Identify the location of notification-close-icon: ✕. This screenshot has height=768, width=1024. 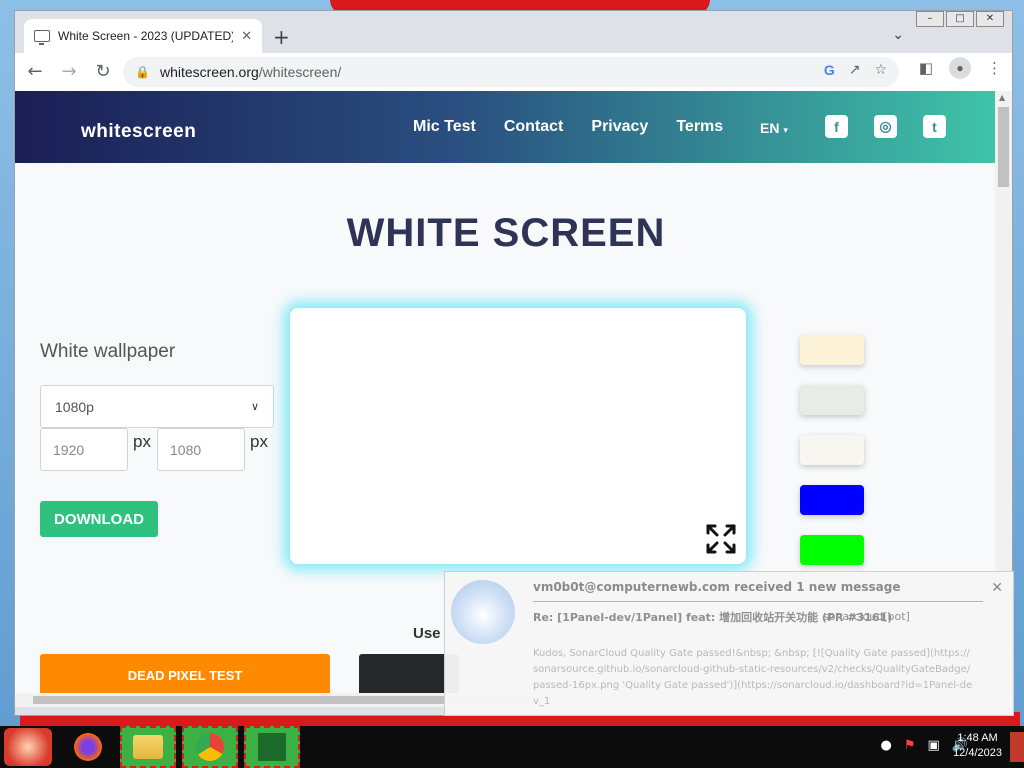
(997, 588).